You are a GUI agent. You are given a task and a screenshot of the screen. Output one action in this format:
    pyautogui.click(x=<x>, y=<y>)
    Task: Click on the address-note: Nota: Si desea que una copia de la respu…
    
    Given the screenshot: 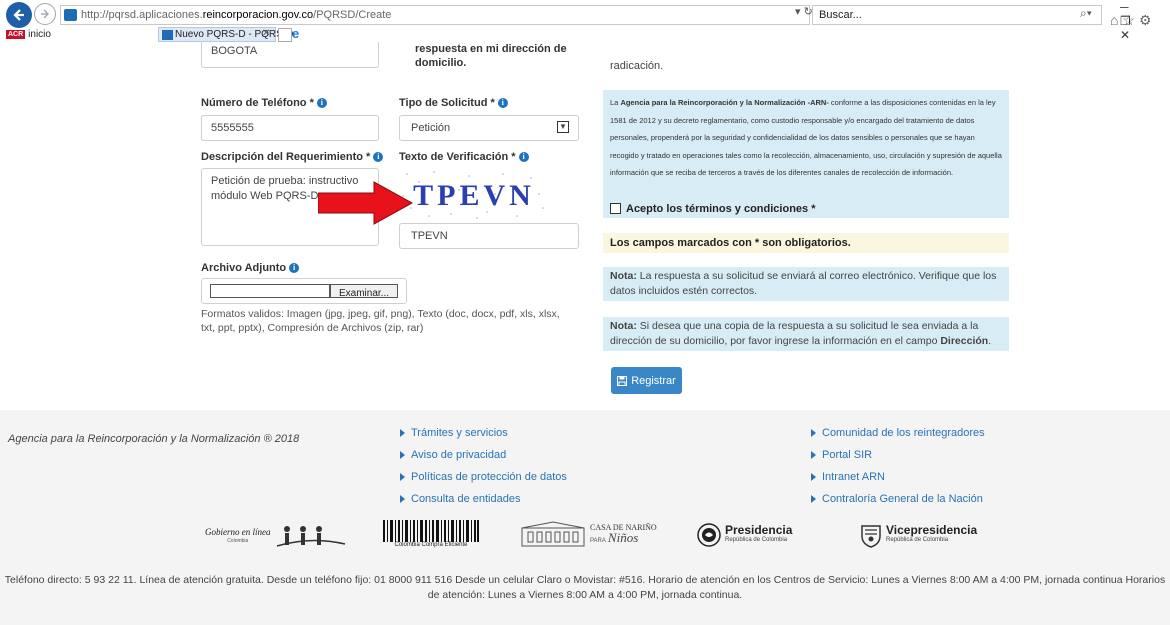 What is the action you would take?
    pyautogui.click(x=806, y=334)
    